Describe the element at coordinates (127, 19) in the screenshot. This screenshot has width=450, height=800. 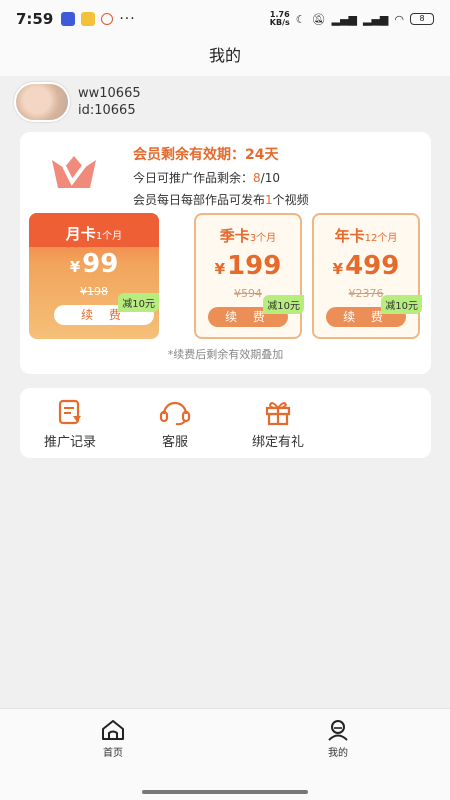
I see `more-notifications-icon: ···` at that location.